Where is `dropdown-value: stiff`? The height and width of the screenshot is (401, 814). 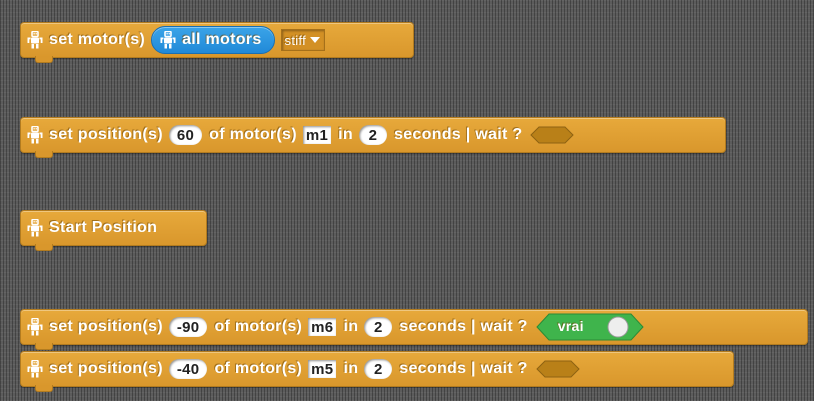
dropdown-value: stiff is located at coordinates (295, 40).